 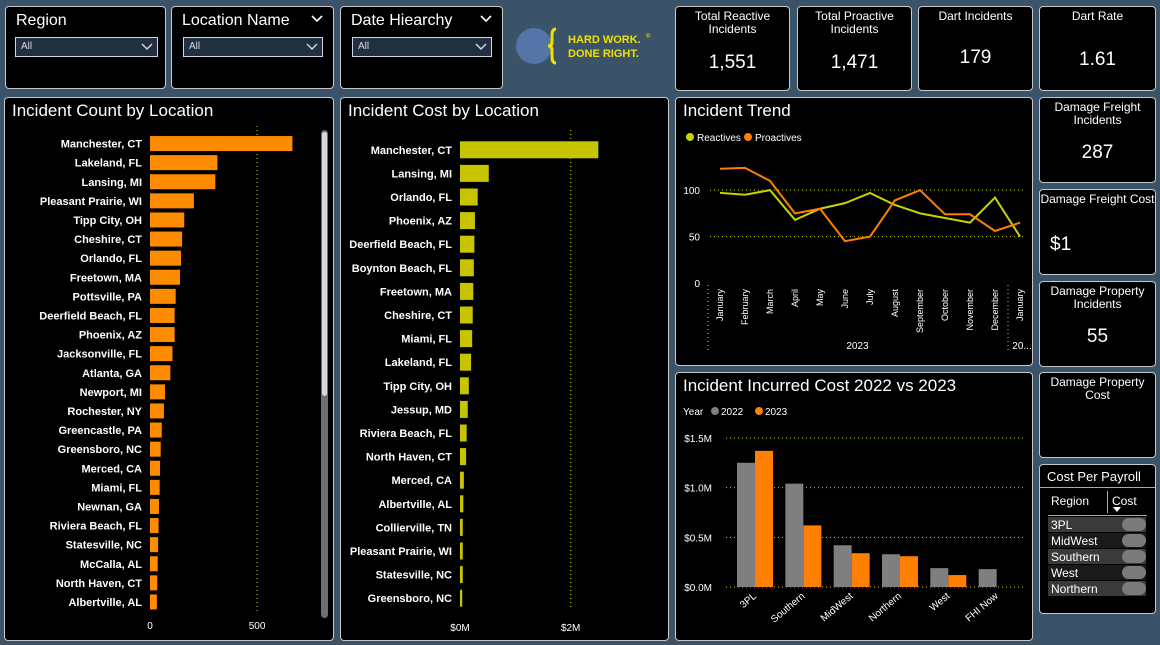 What do you see at coordinates (100, 431) in the screenshot?
I see `category-label: Greencastle, PA` at bounding box center [100, 431].